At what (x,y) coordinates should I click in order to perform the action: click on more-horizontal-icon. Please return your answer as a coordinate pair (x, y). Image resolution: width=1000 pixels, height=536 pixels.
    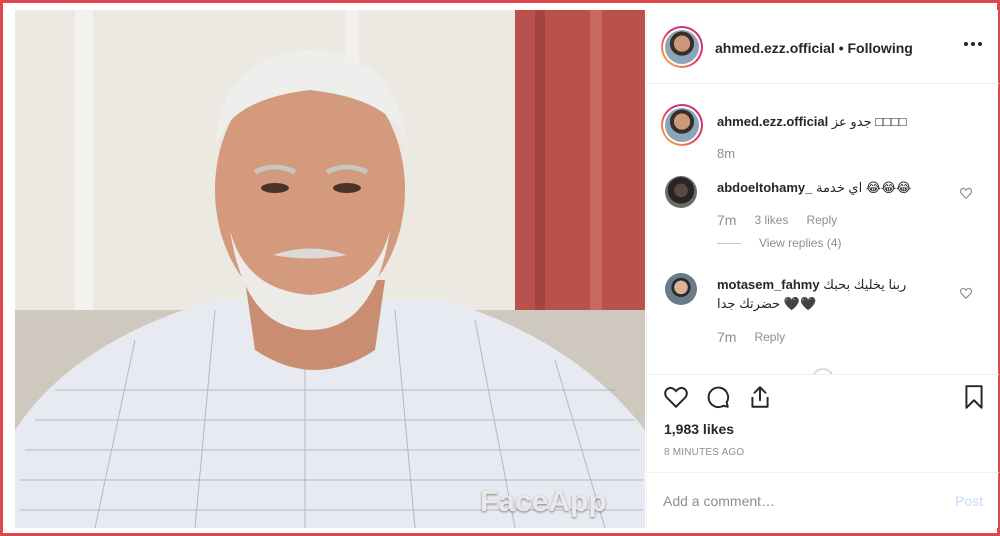
    Looking at the image, I should click on (973, 44).